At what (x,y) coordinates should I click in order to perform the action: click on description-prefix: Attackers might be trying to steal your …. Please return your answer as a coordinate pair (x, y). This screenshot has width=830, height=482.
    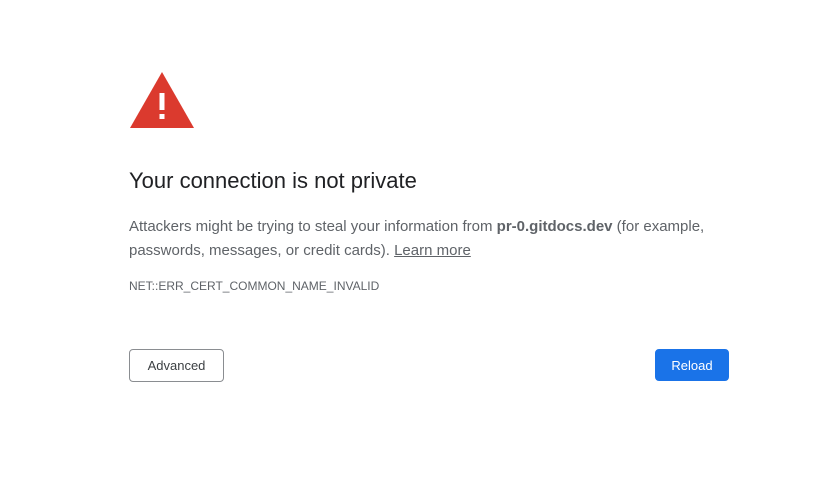
    Looking at the image, I should click on (313, 226).